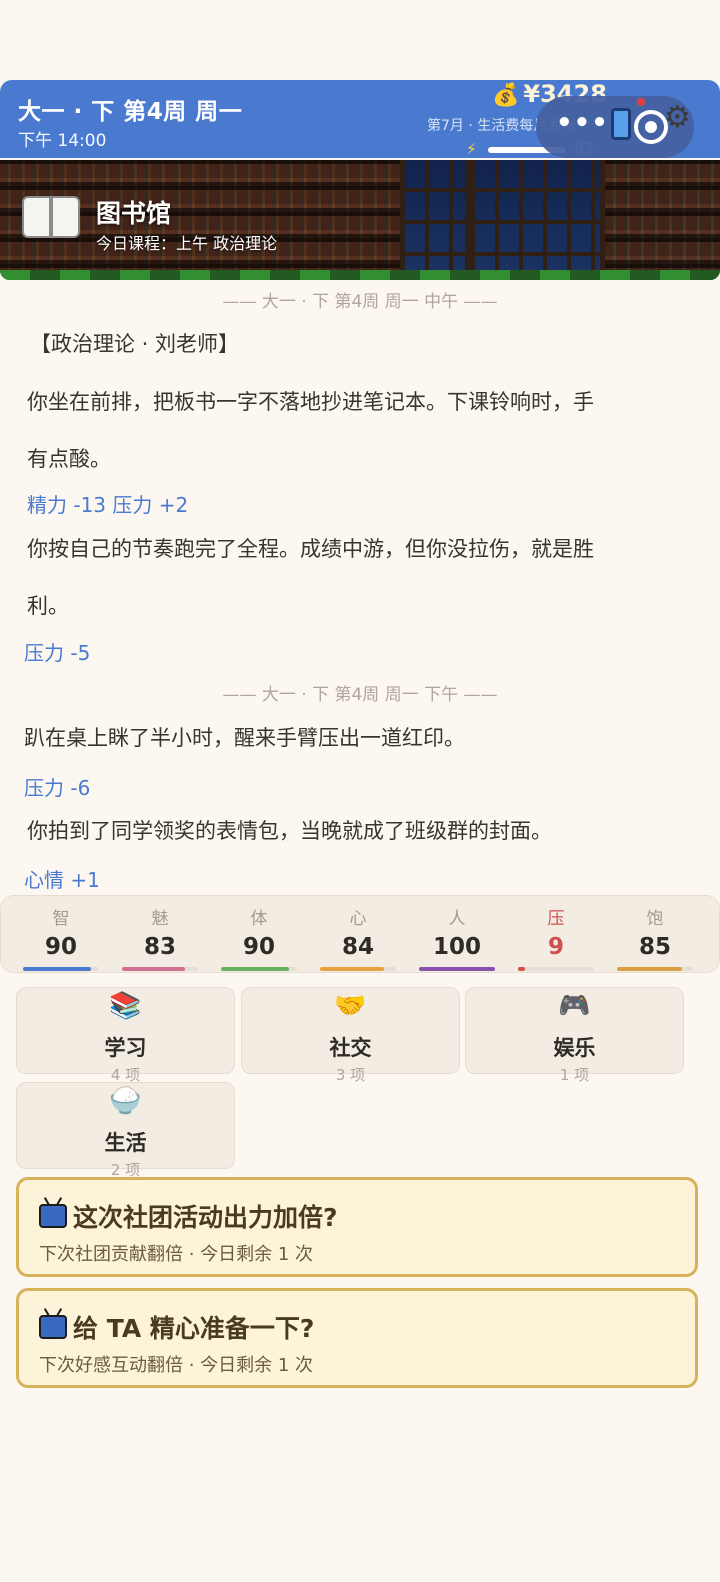 The image size is (720, 1582). I want to click on stat-label: 心, so click(358, 919).